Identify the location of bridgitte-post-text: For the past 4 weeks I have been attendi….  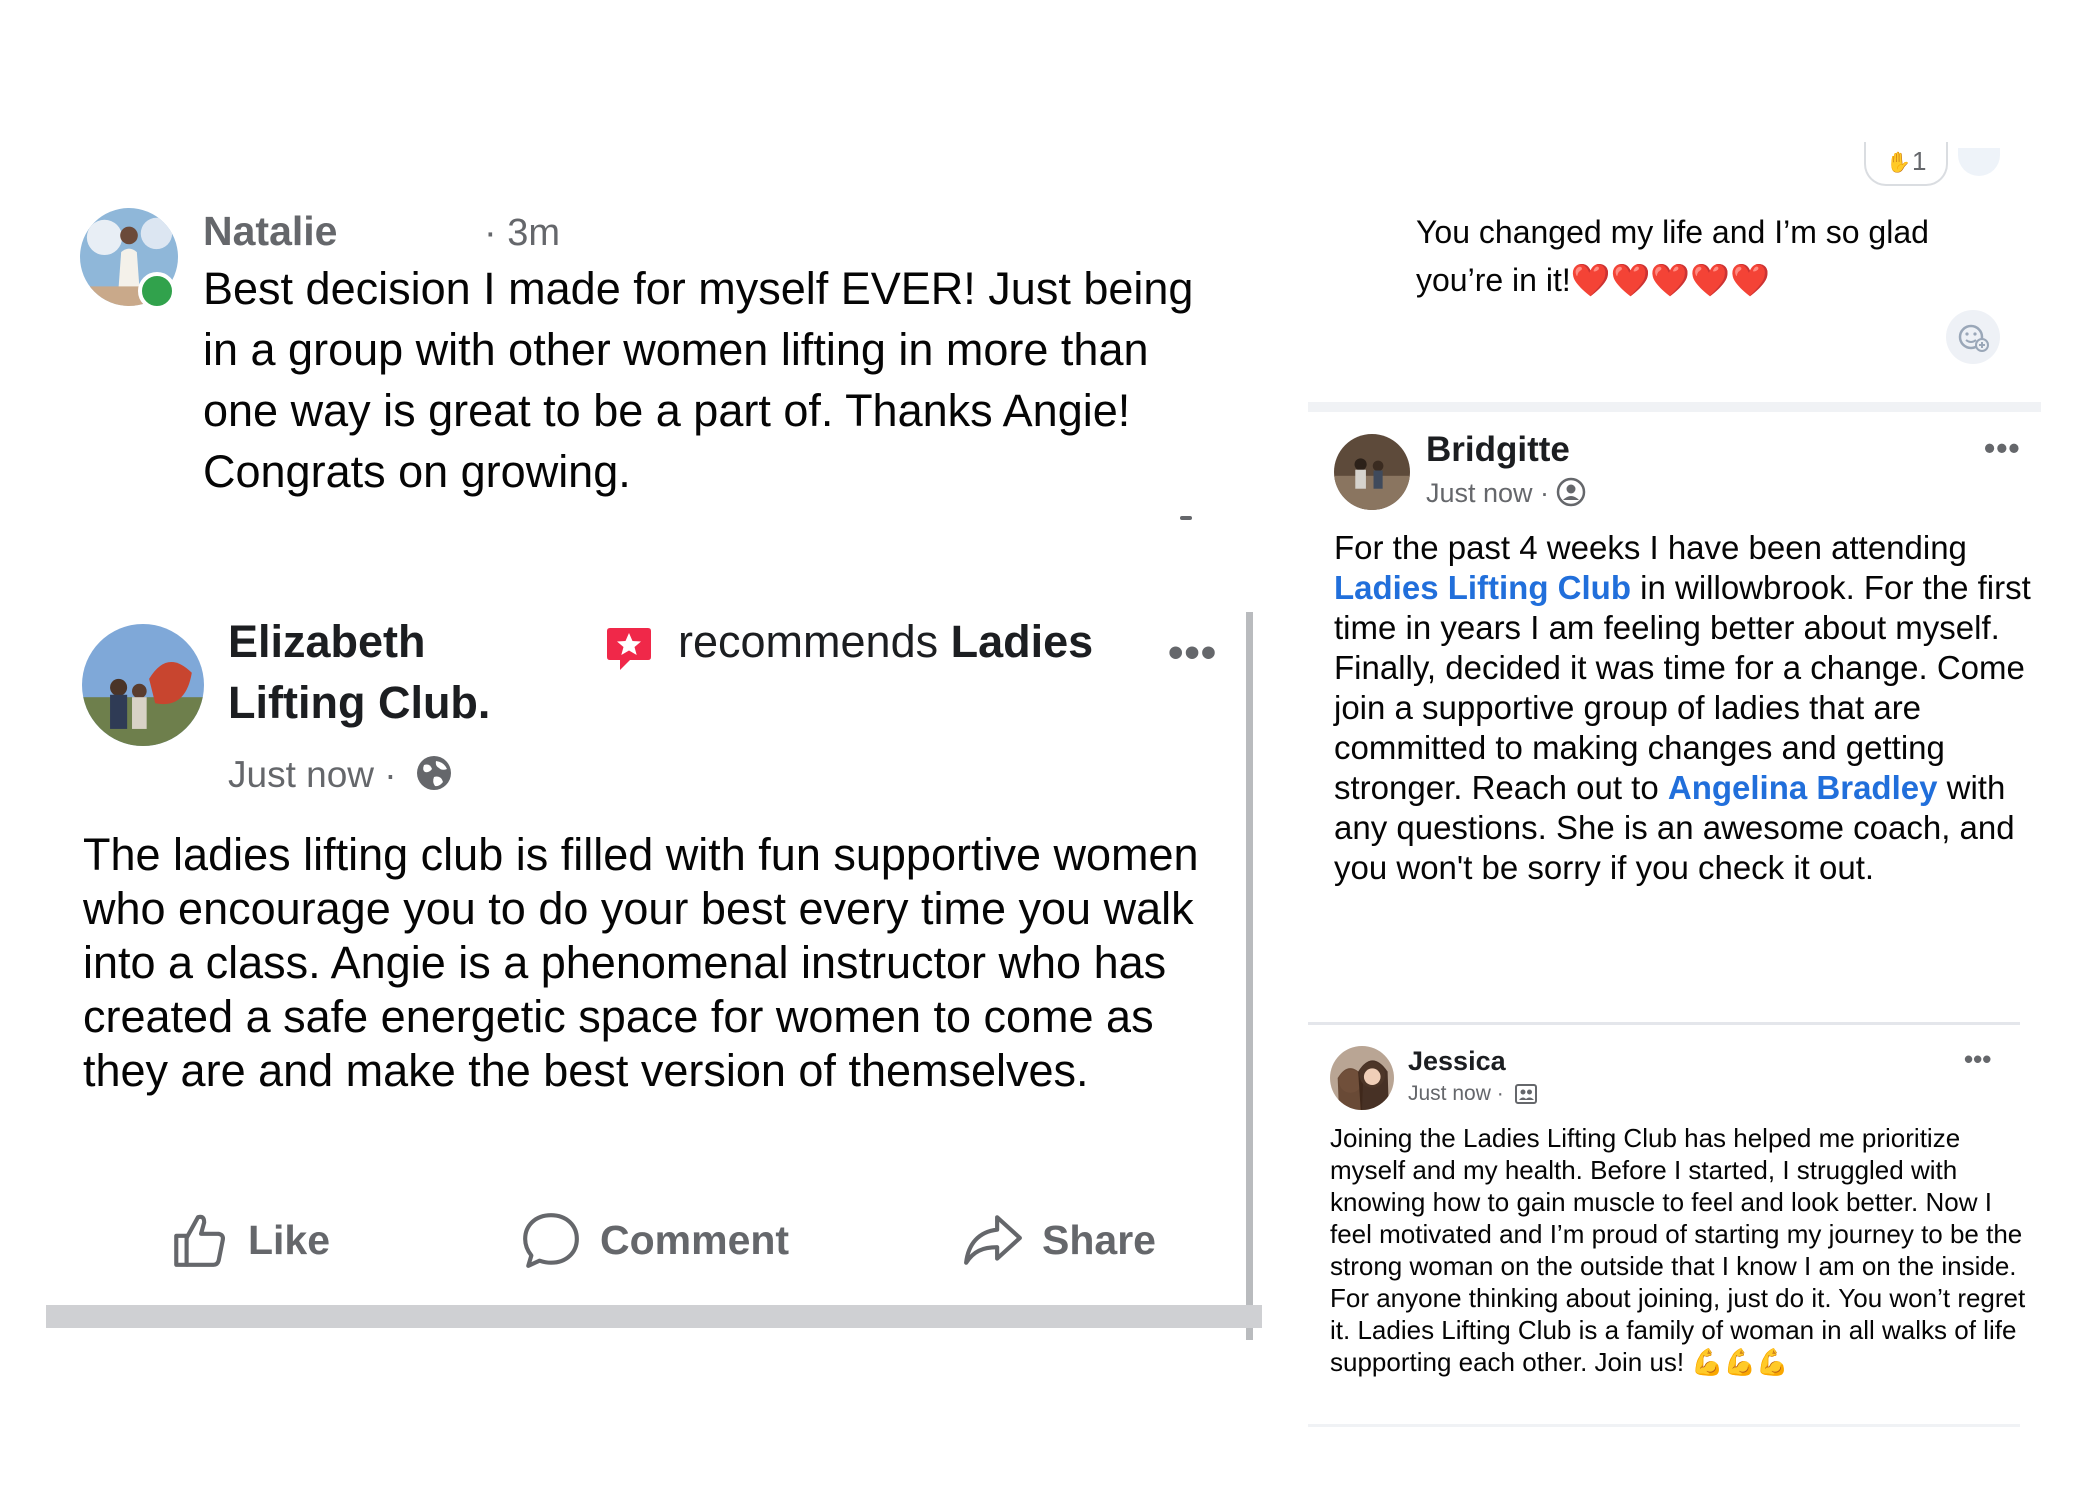
(1684, 708).